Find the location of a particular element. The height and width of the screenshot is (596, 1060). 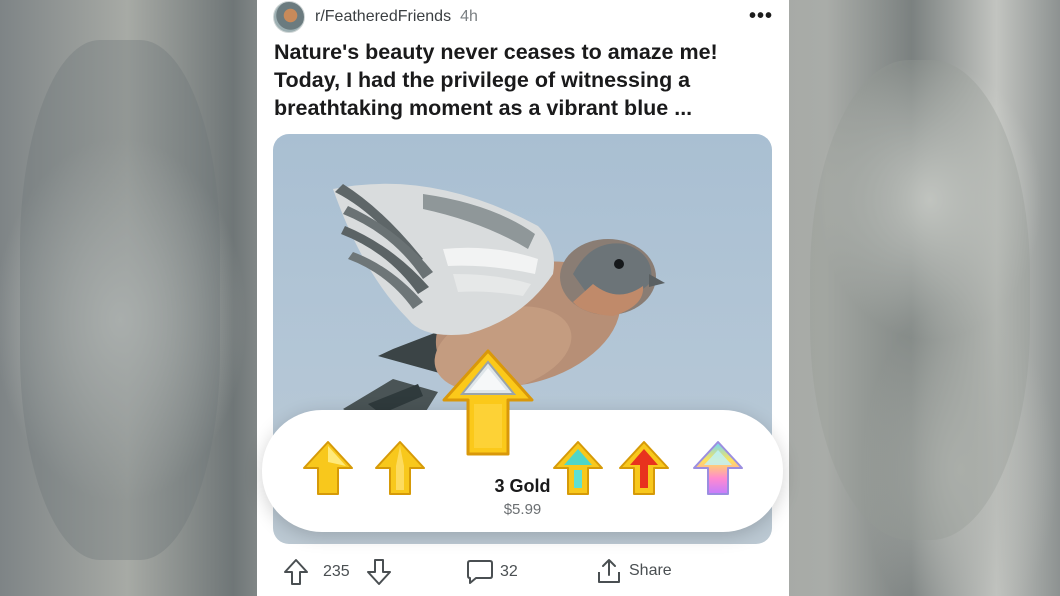

vote-score: 235 is located at coordinates (336, 571).